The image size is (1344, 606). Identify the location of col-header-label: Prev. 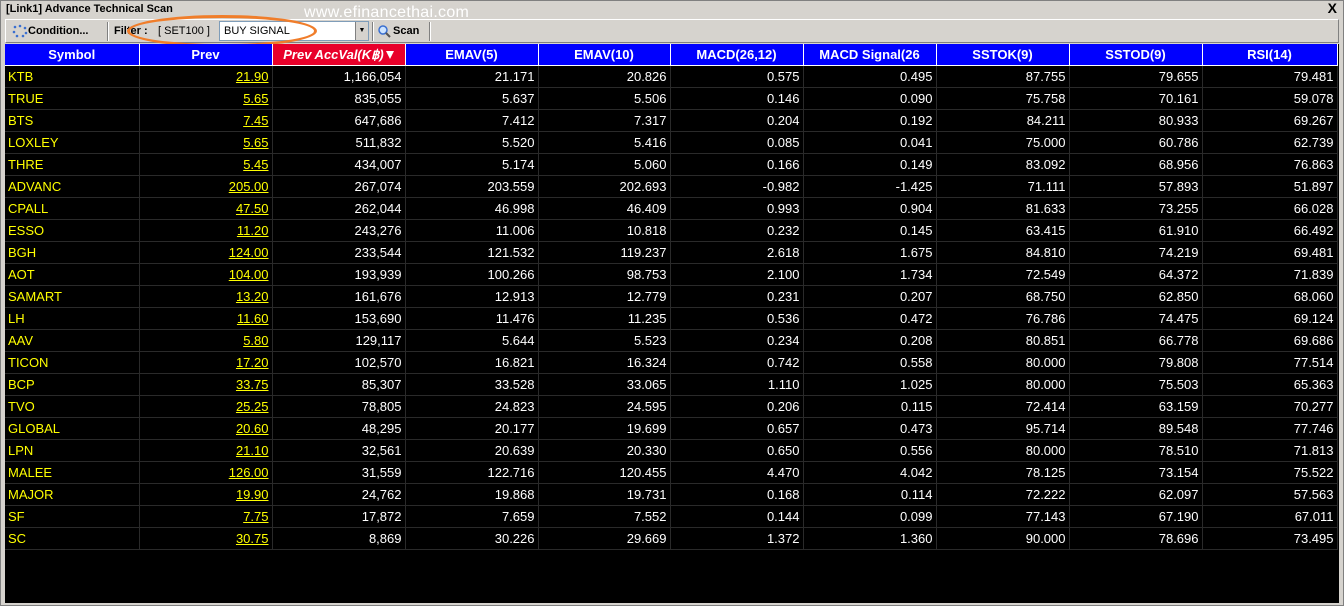
(205, 54).